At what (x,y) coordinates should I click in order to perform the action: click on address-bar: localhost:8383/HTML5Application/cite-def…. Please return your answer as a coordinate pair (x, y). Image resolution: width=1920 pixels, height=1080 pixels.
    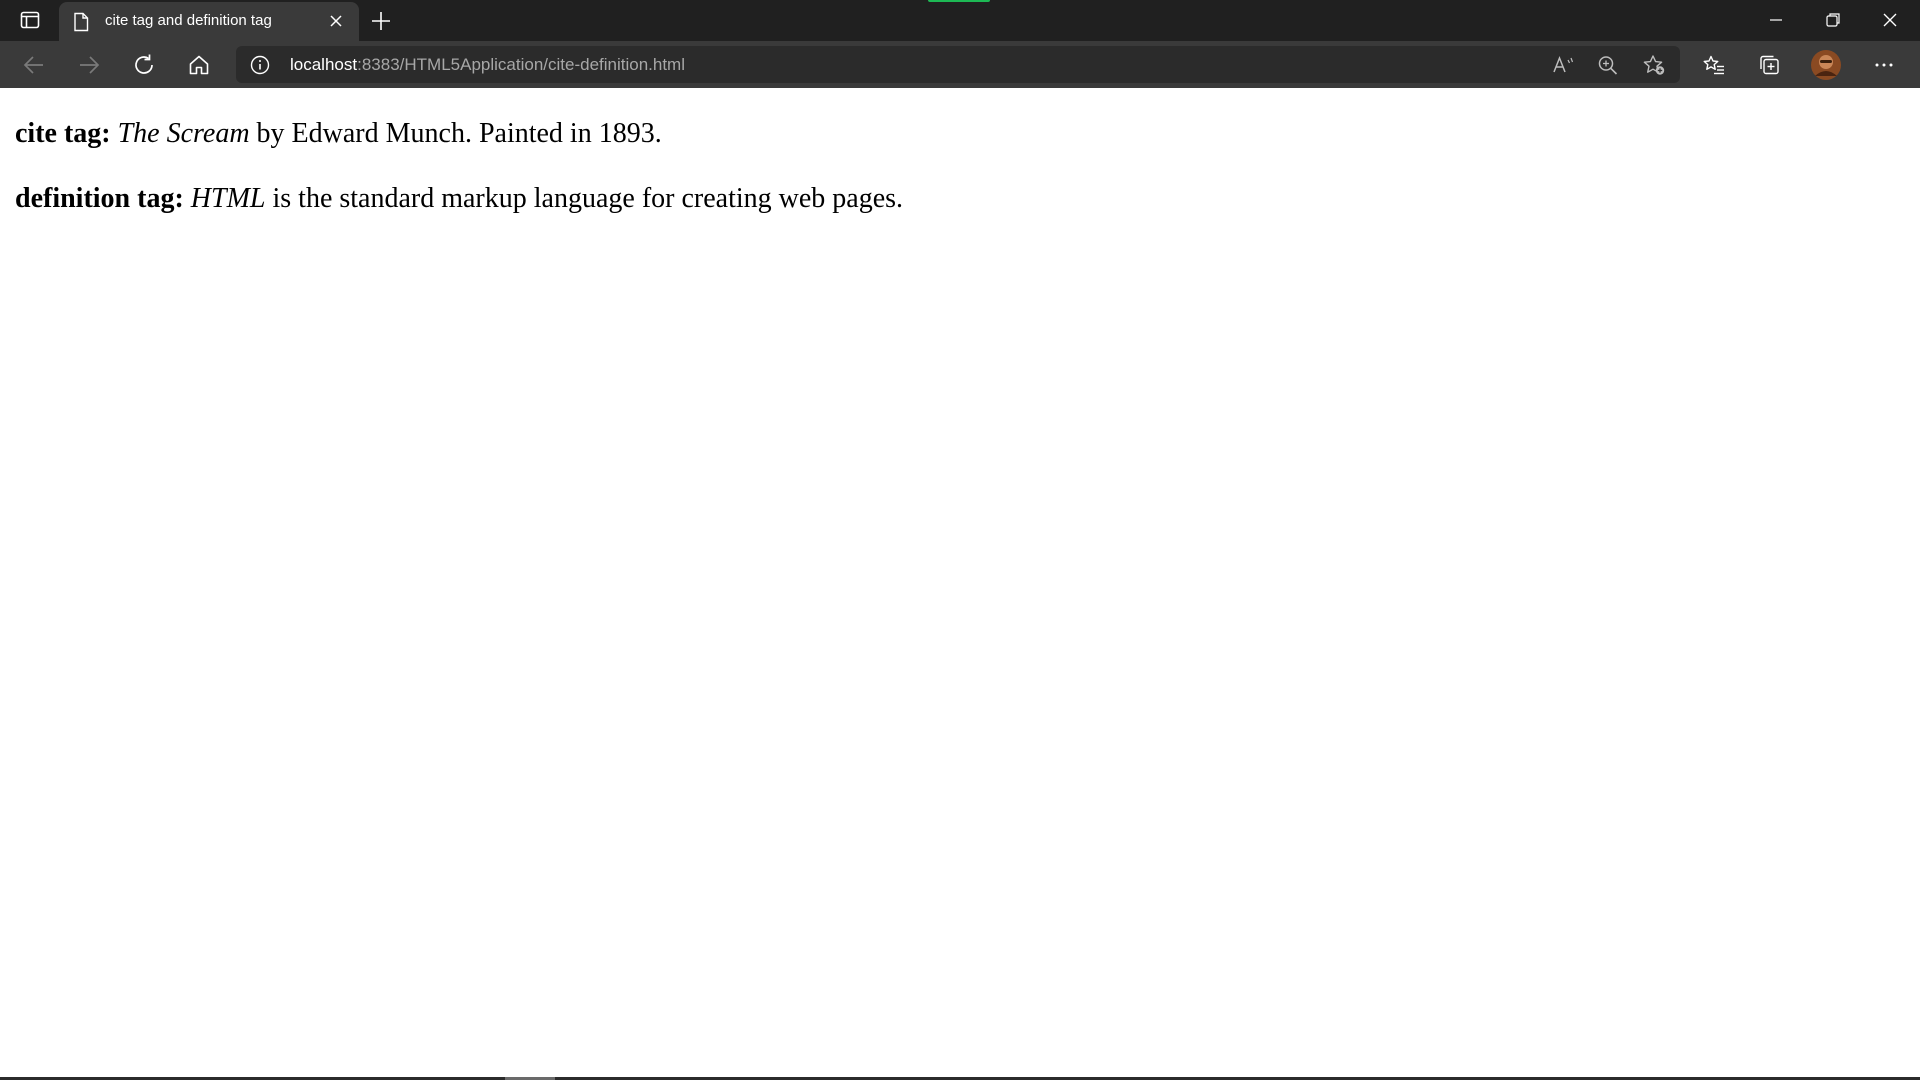
    Looking at the image, I should click on (958, 64).